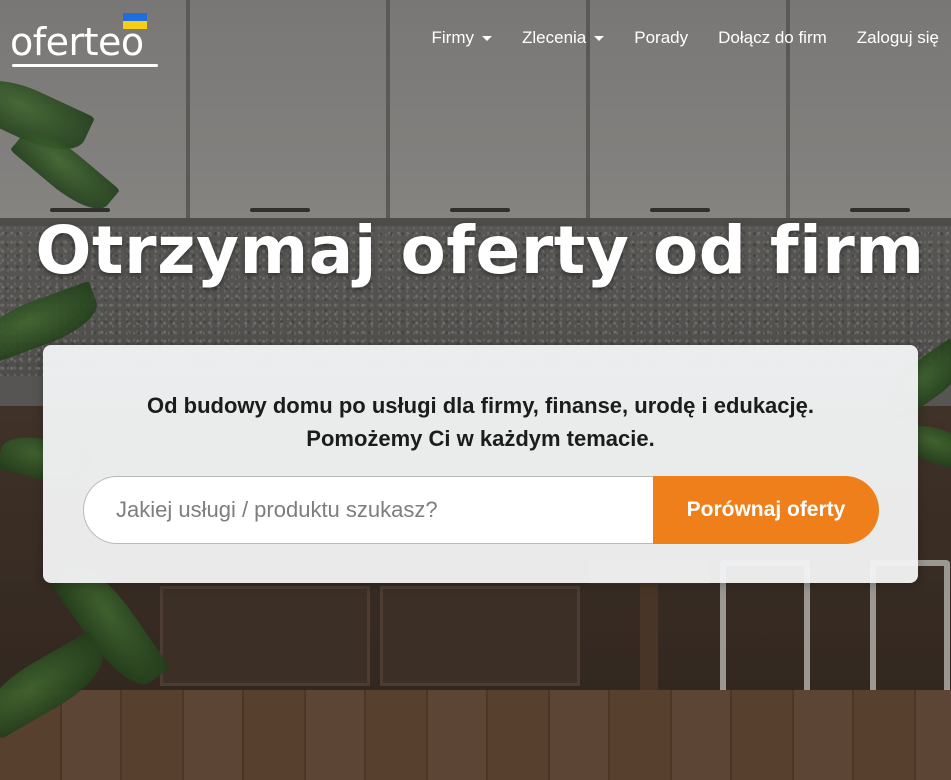 The height and width of the screenshot is (780, 951). Describe the element at coordinates (368, 510) in the screenshot. I see `search-input` at that location.